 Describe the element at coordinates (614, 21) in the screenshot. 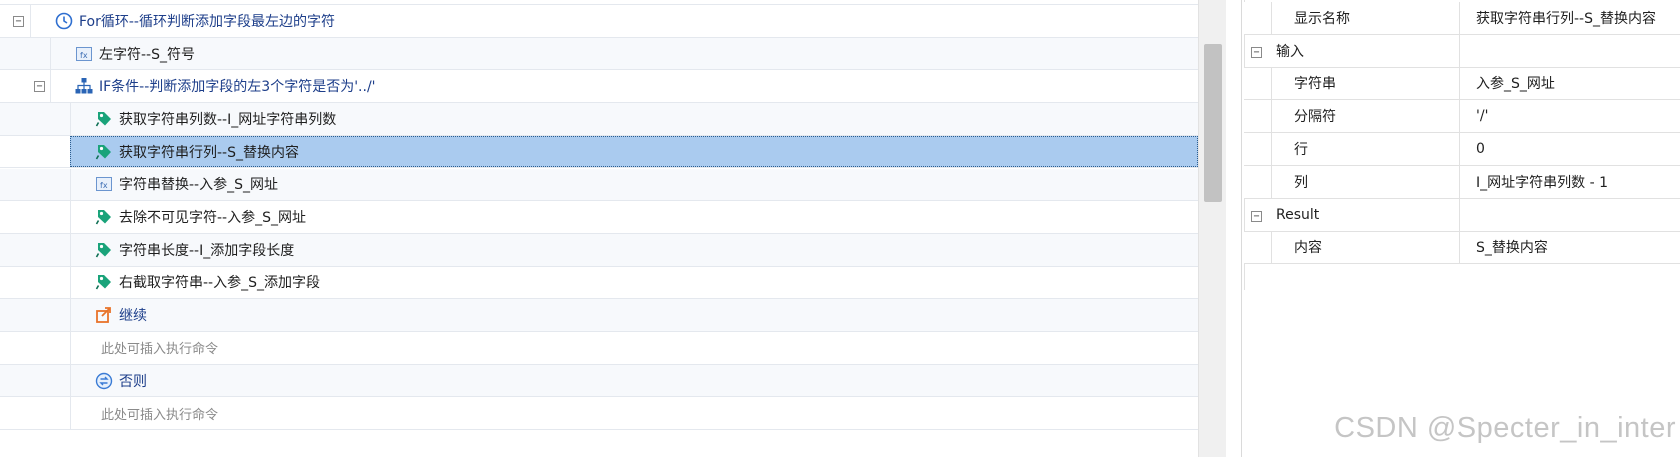

I see `tree-row-cell: For循环--循环判断添加字段最左边的字符` at that location.